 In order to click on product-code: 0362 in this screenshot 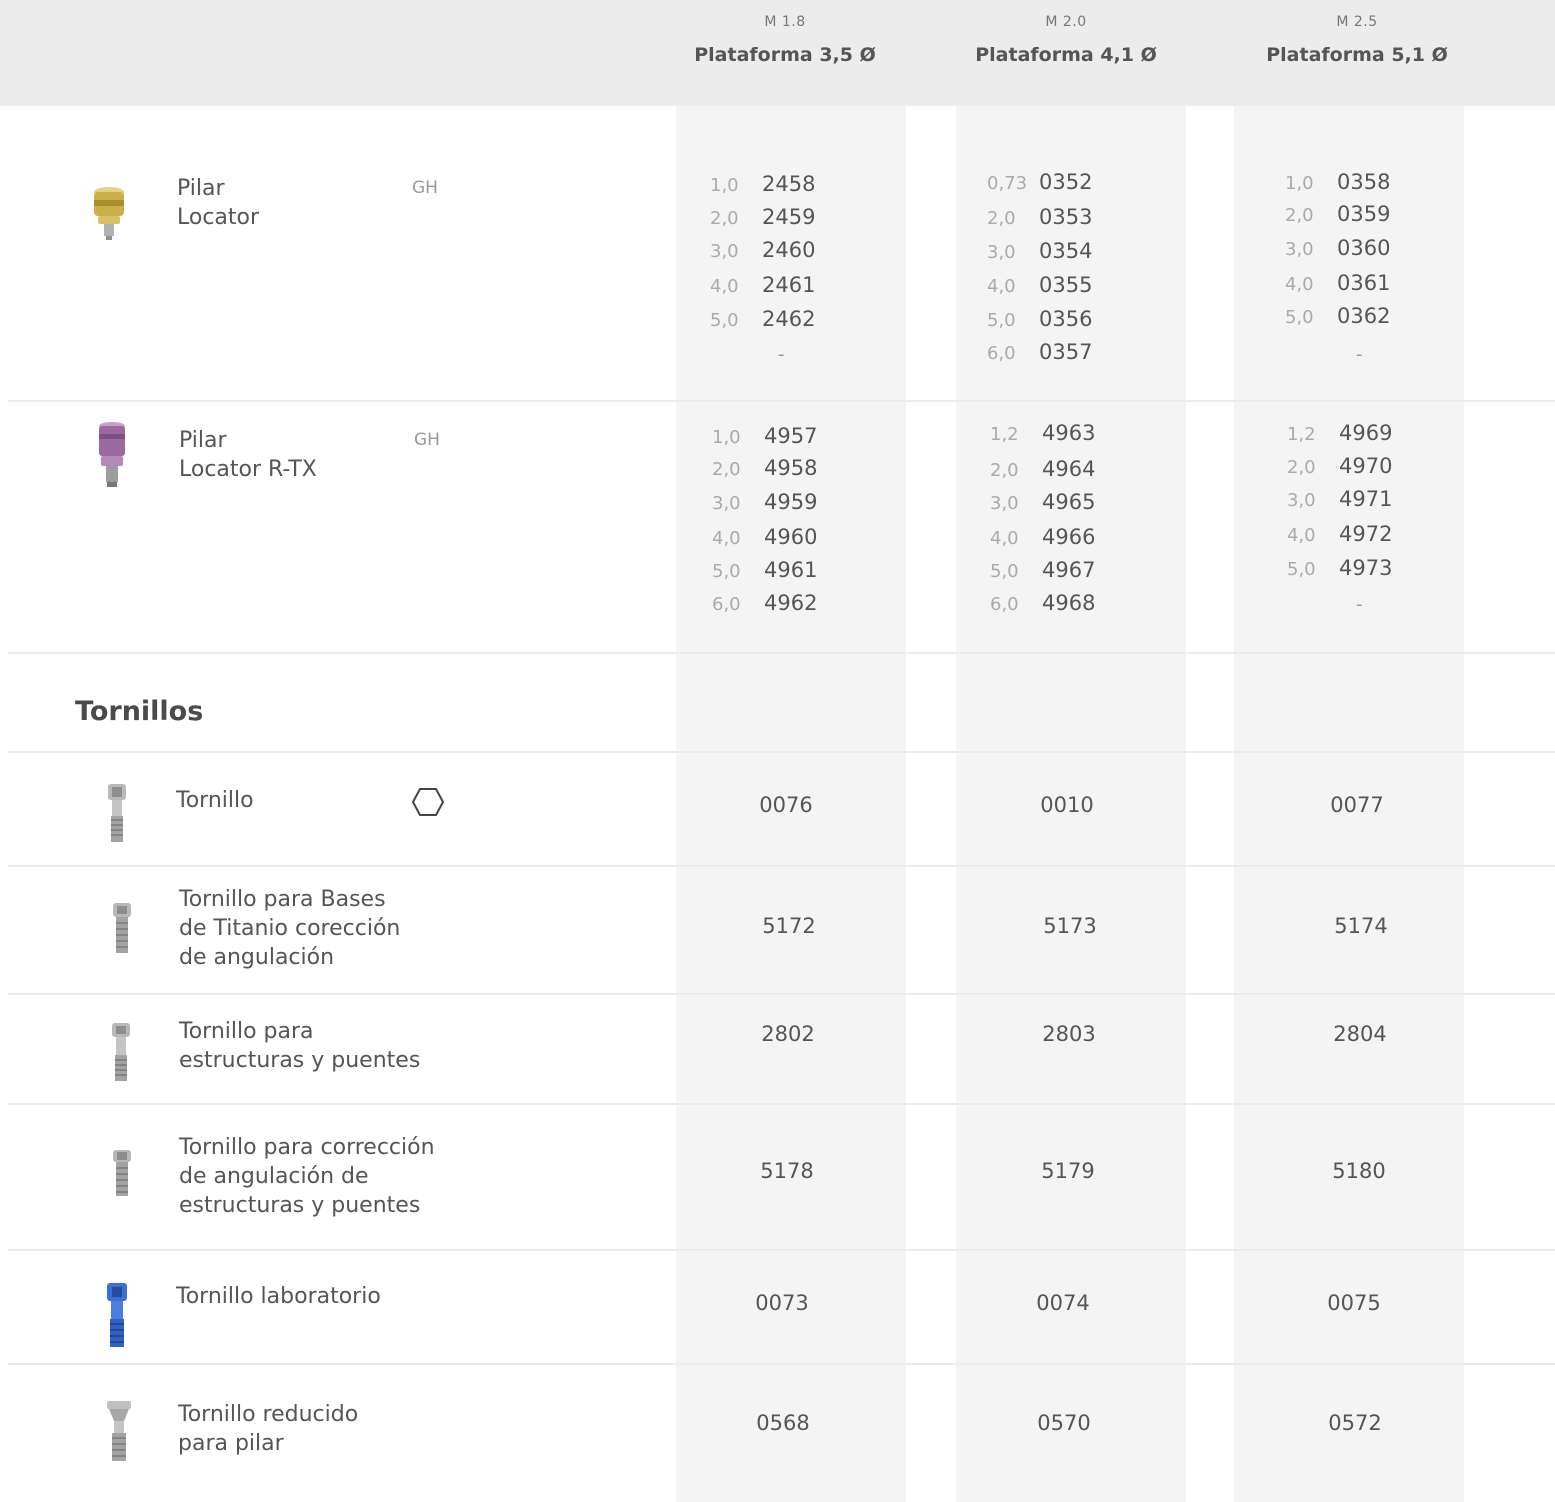, I will do `click(1364, 316)`.